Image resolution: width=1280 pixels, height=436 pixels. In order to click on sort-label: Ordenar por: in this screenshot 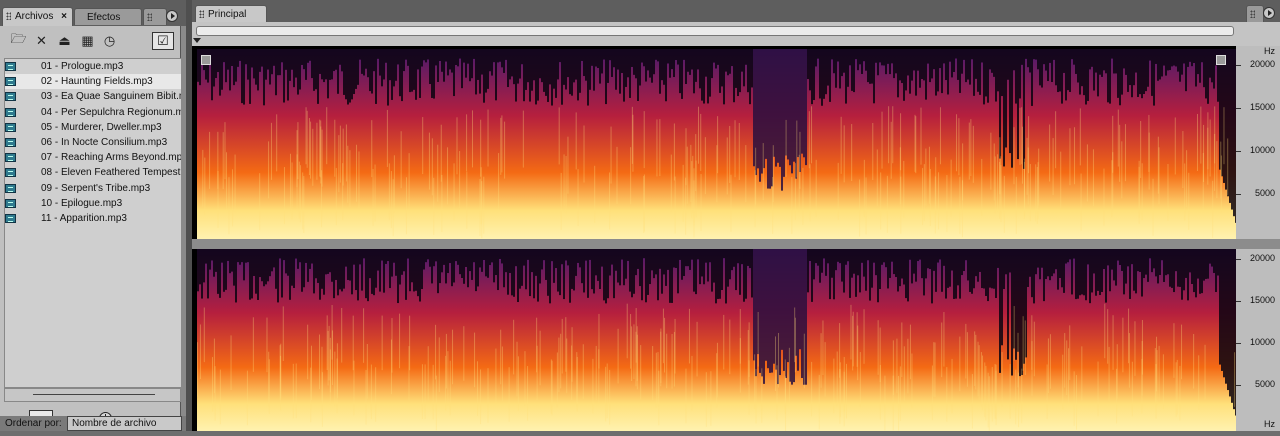, I will do `click(33, 423)`.